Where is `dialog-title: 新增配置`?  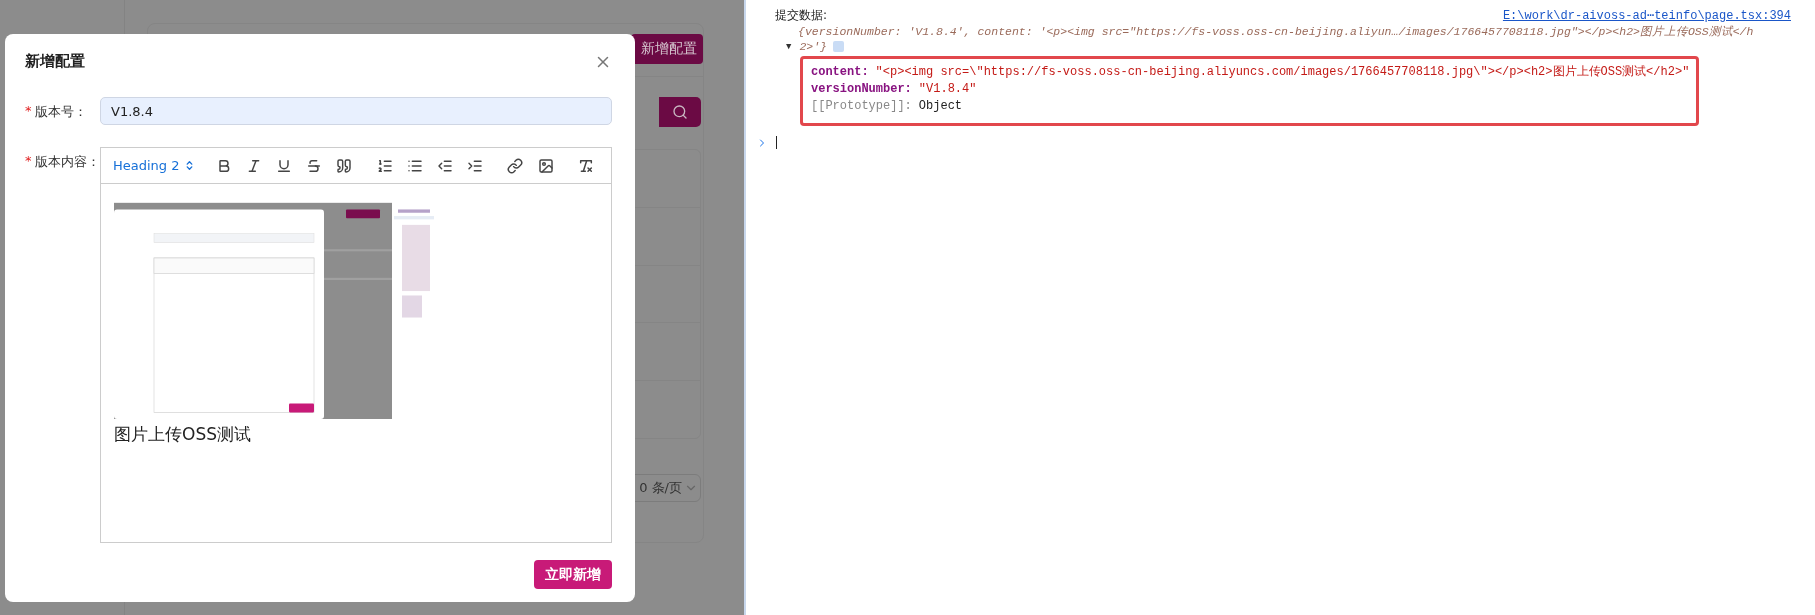
dialog-title: 新增配置 is located at coordinates (55, 61).